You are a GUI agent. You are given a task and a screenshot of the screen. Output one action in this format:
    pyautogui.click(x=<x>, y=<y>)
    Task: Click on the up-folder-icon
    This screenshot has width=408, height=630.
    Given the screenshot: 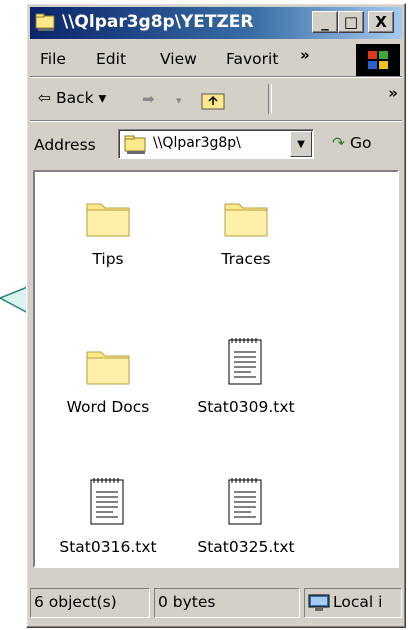 What is the action you would take?
    pyautogui.click(x=213, y=100)
    